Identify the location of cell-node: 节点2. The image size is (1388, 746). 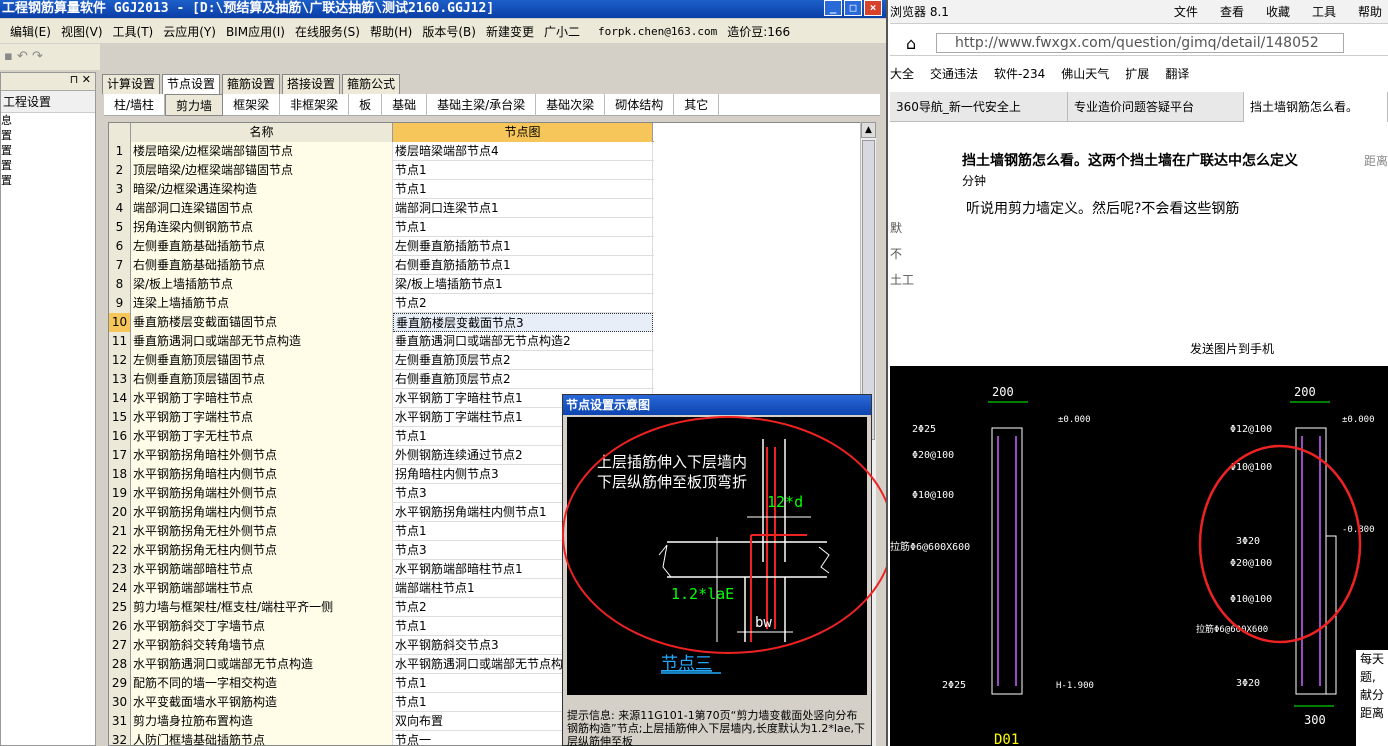
(523, 303).